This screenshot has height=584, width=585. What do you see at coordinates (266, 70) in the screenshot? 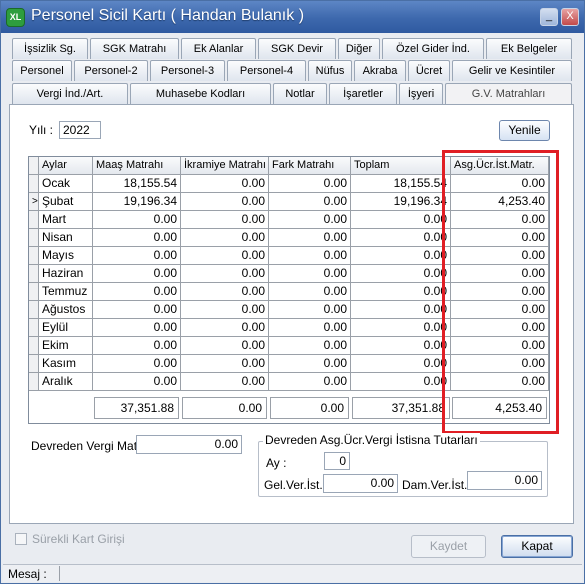
I see `tab-personel-4: Personel-4` at bounding box center [266, 70].